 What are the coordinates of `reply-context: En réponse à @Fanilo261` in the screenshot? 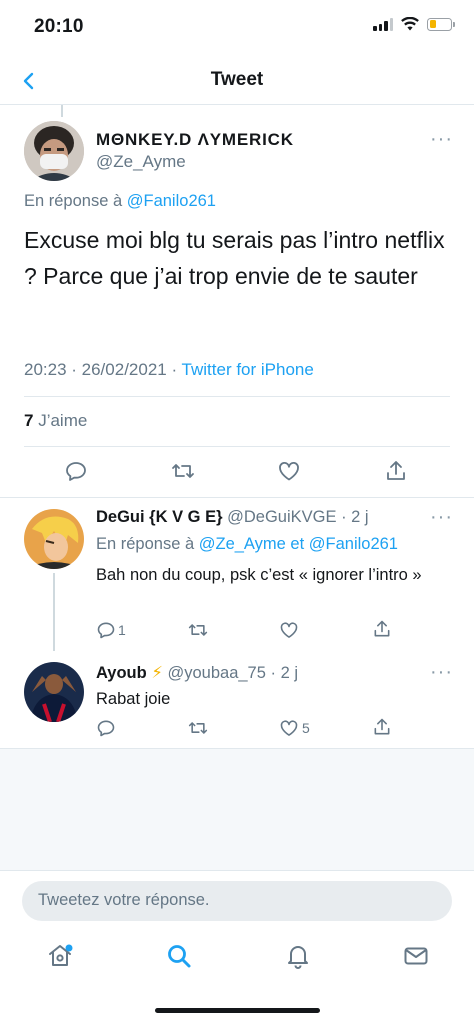 It's located at (120, 201).